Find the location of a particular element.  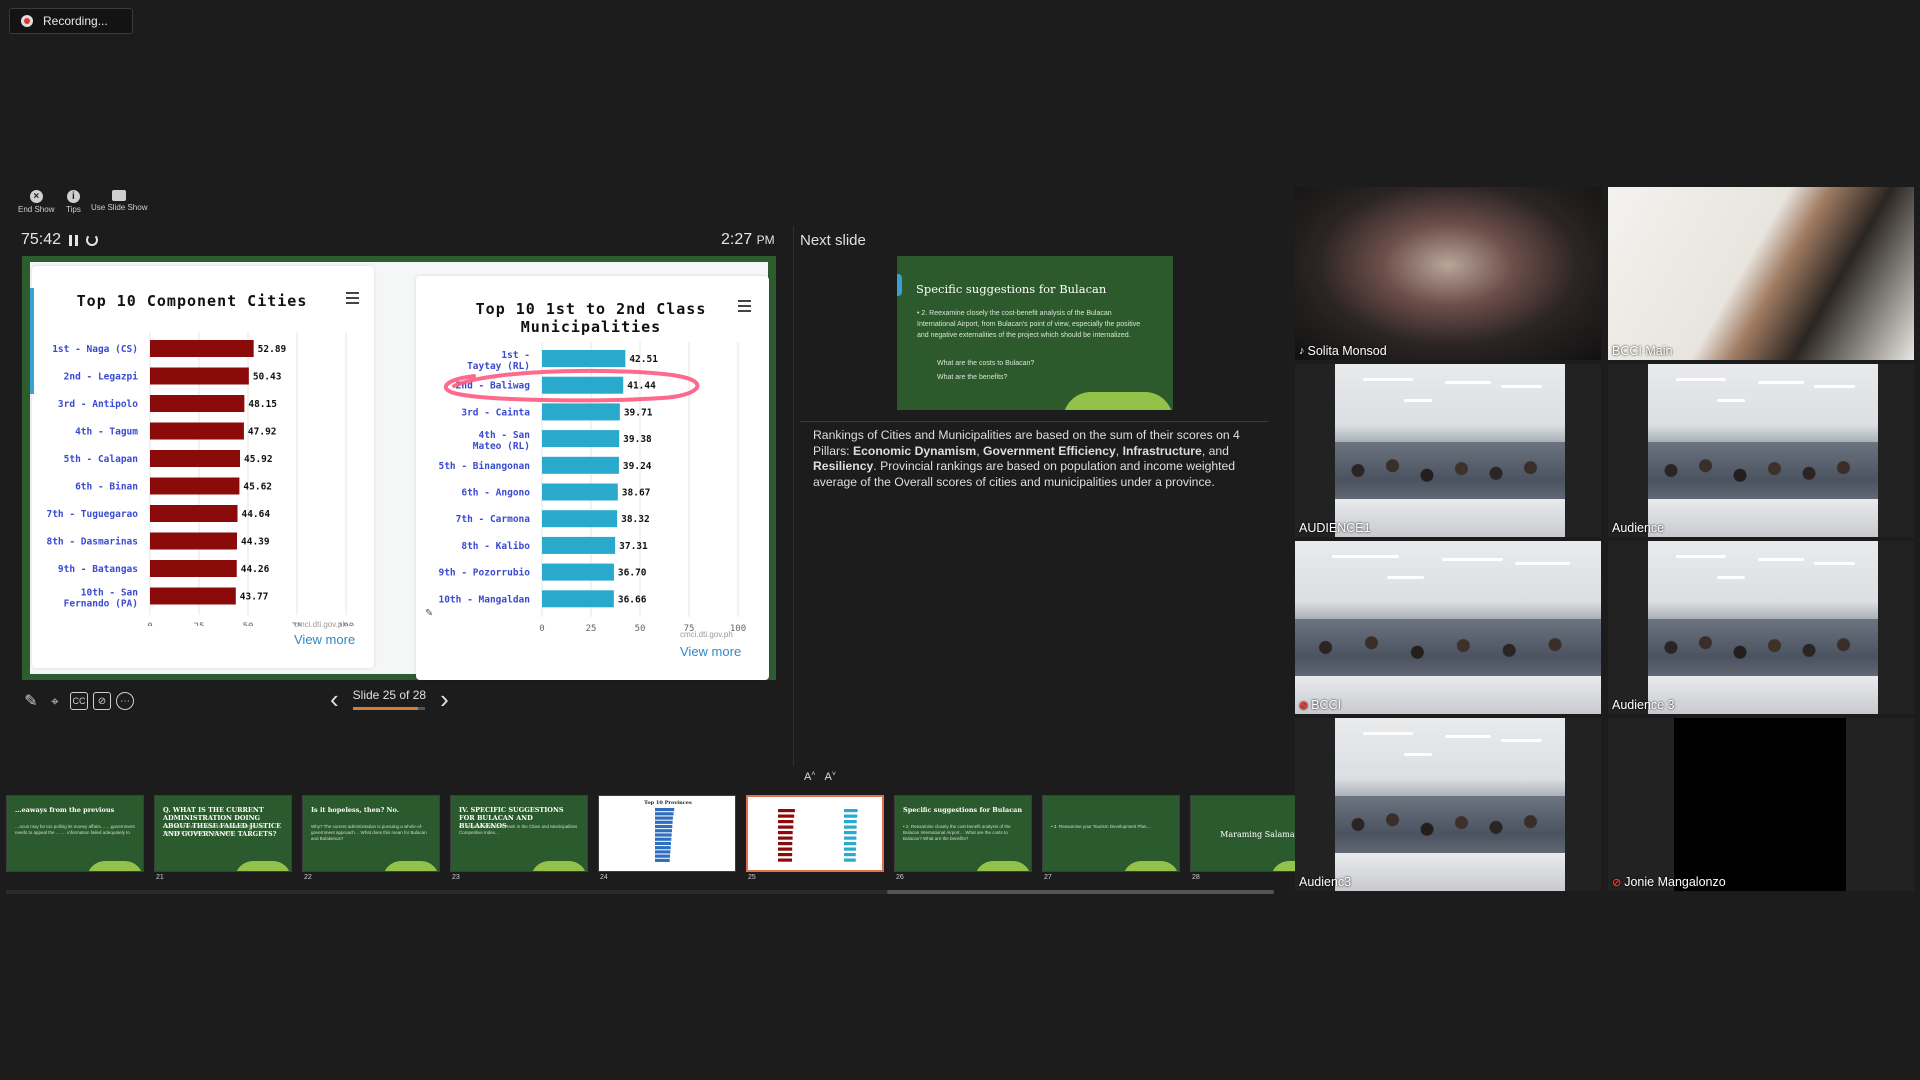

data-label: 47.92 is located at coordinates (262, 432).